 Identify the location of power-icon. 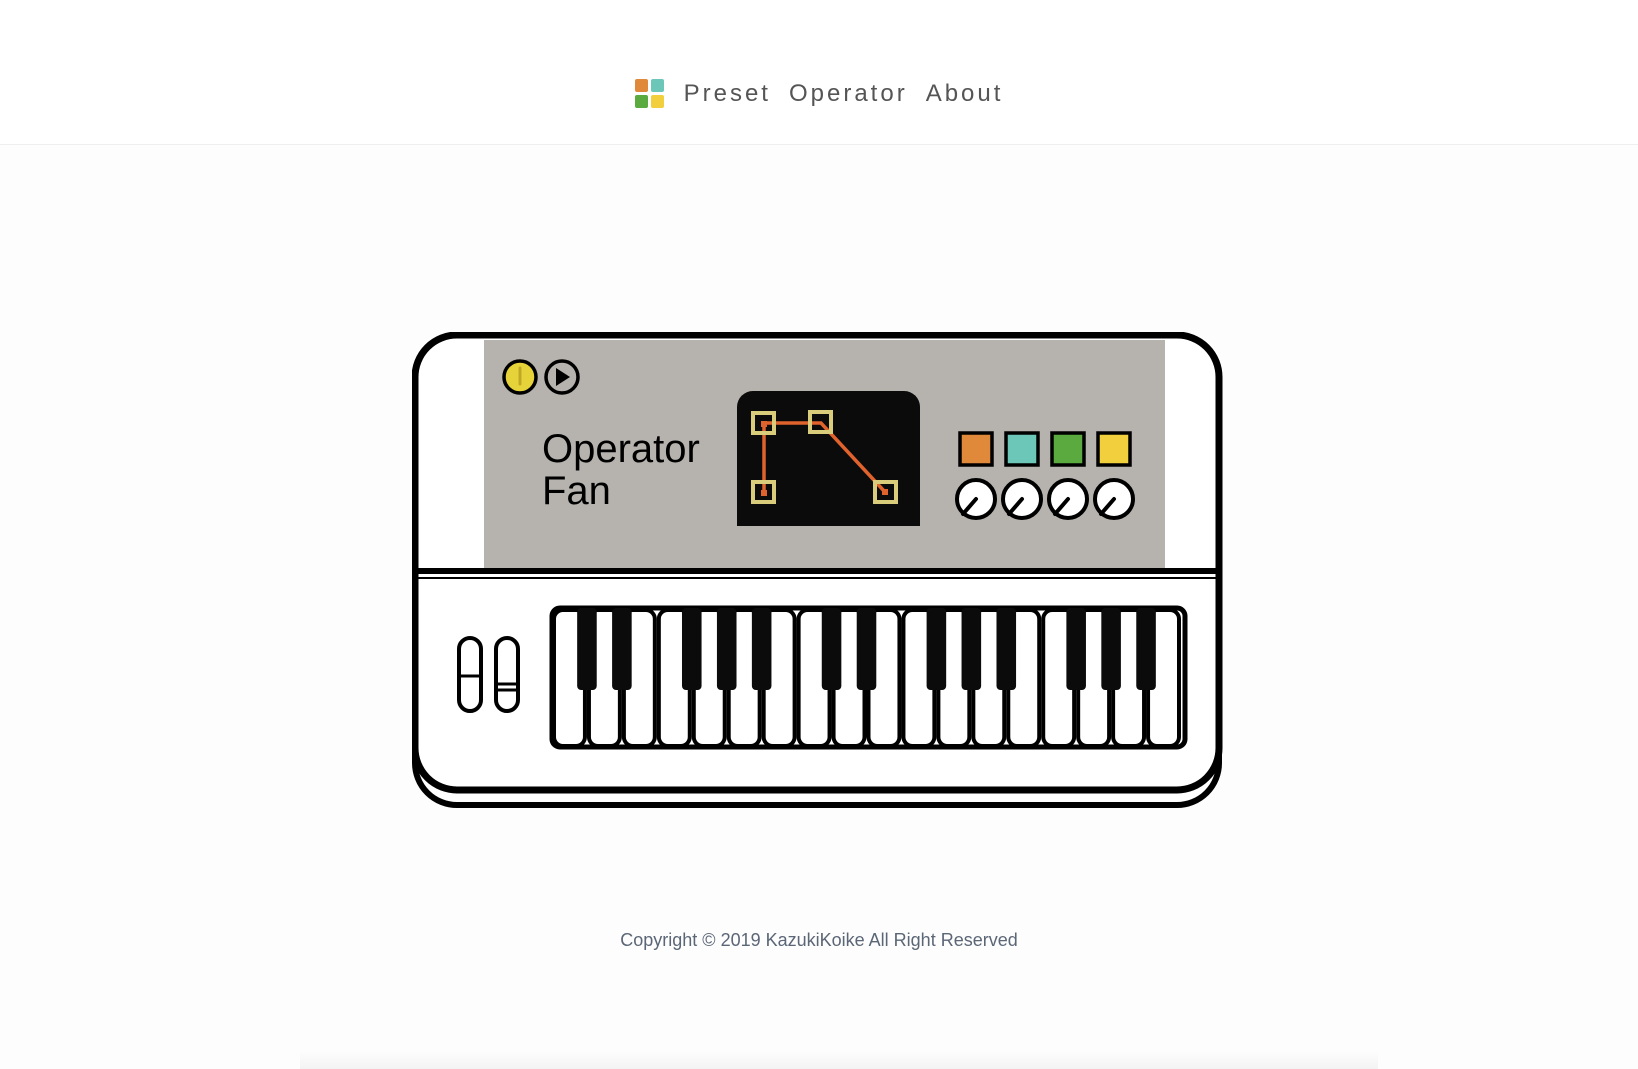
(520, 377).